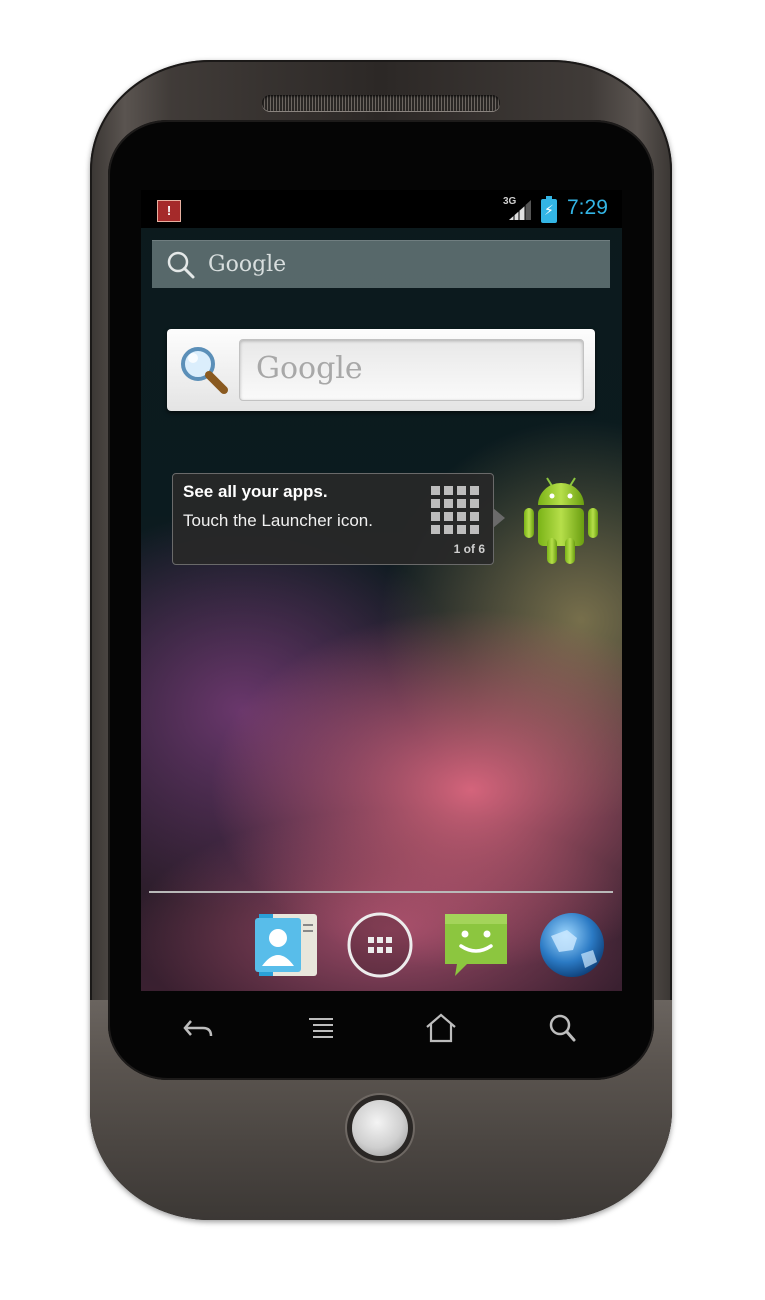 The width and height of the screenshot is (765, 1300). Describe the element at coordinates (549, 209) in the screenshot. I see `battery-charging-icon: ⚡` at that location.